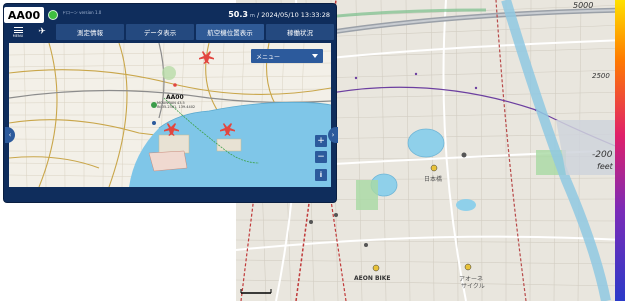 The height and width of the screenshot is (301, 625). I want to click on chevron-down-icon, so click(315, 56).